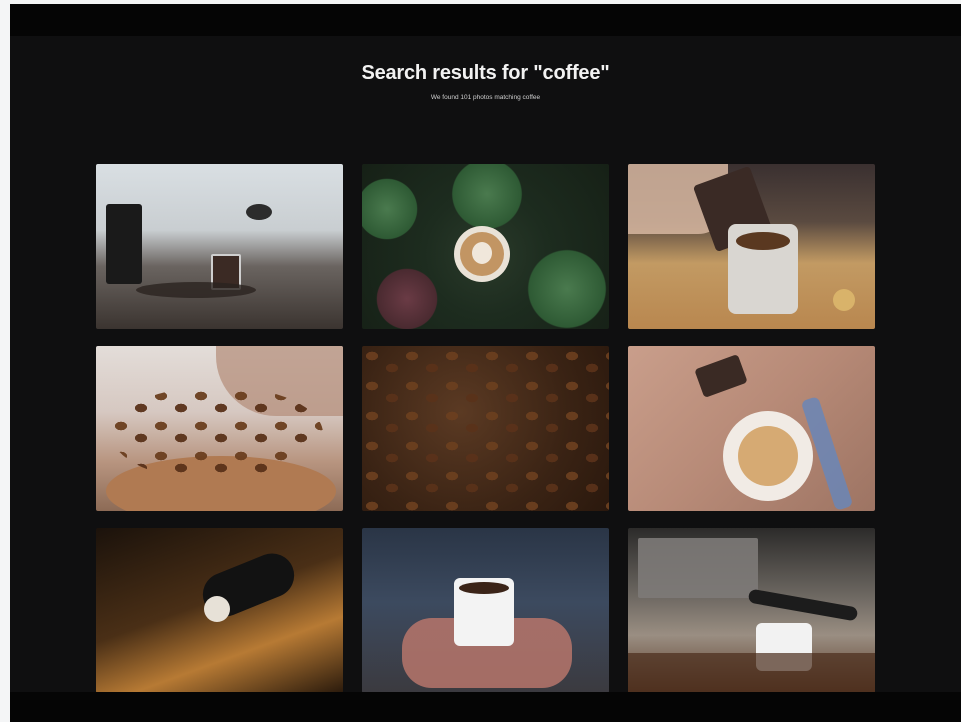  I want to click on wall-light-photo, so click(219, 610).